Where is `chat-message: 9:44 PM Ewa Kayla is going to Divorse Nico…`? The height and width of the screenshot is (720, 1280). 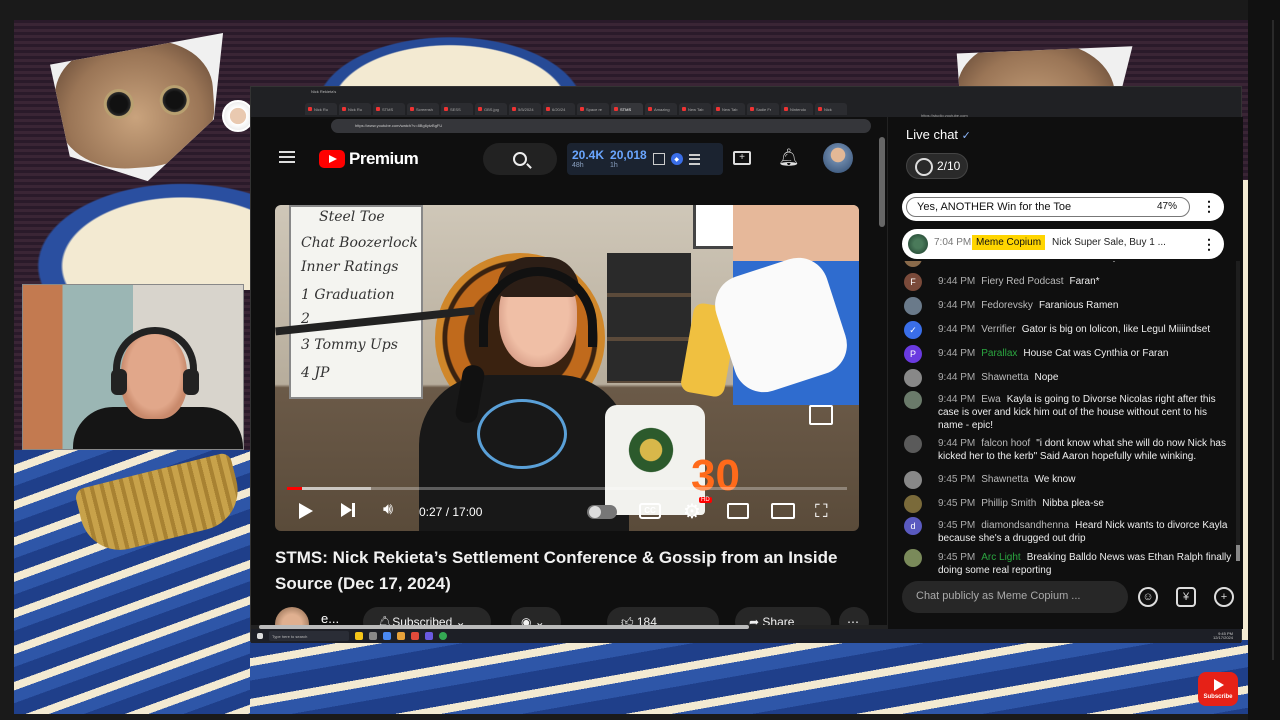 chat-message: 9:44 PM Ewa Kayla is going to Divorse Nico… is located at coordinates (1069, 411).